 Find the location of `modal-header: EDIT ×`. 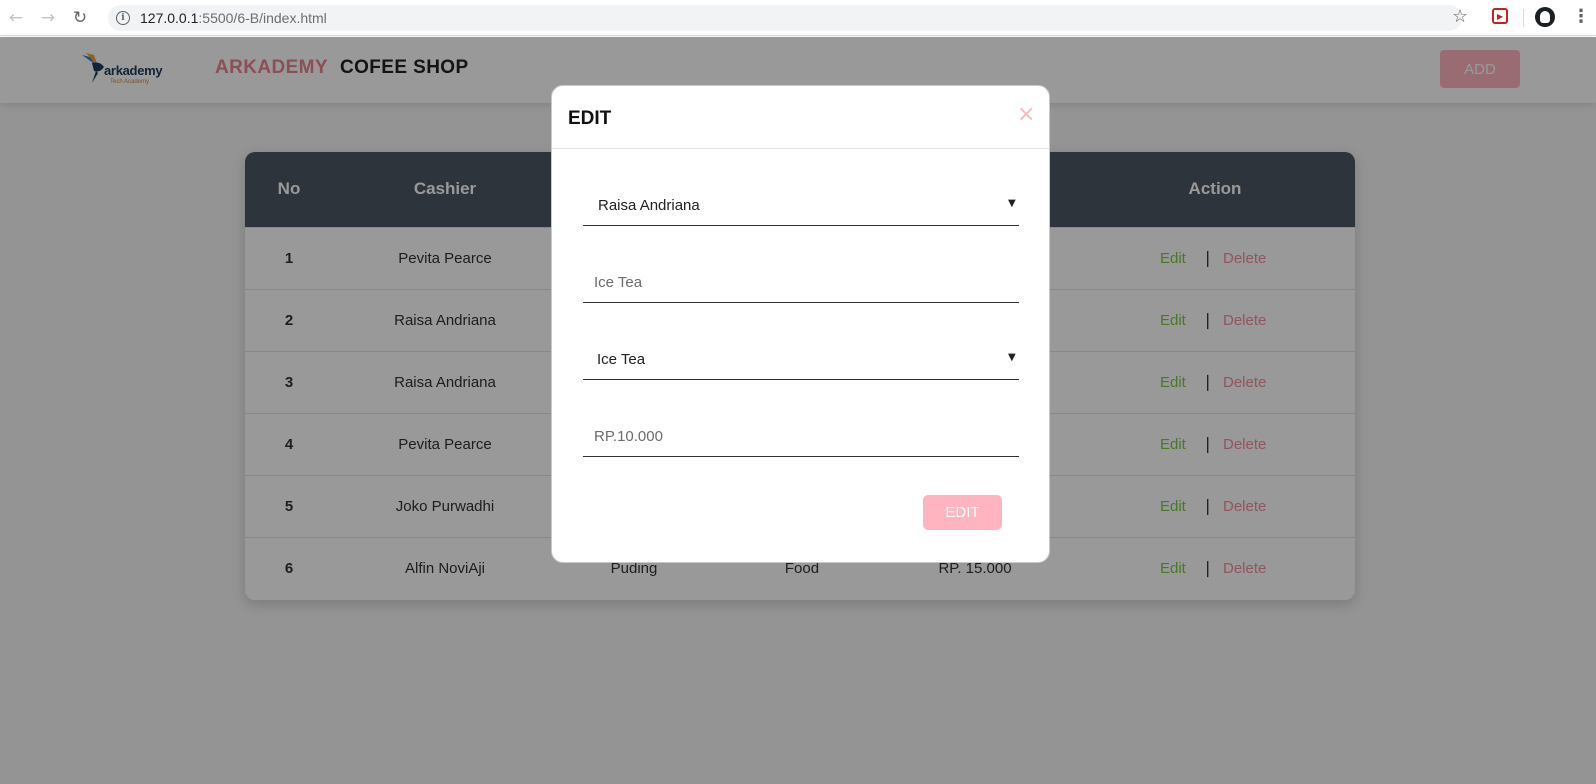

modal-header: EDIT × is located at coordinates (800, 117).